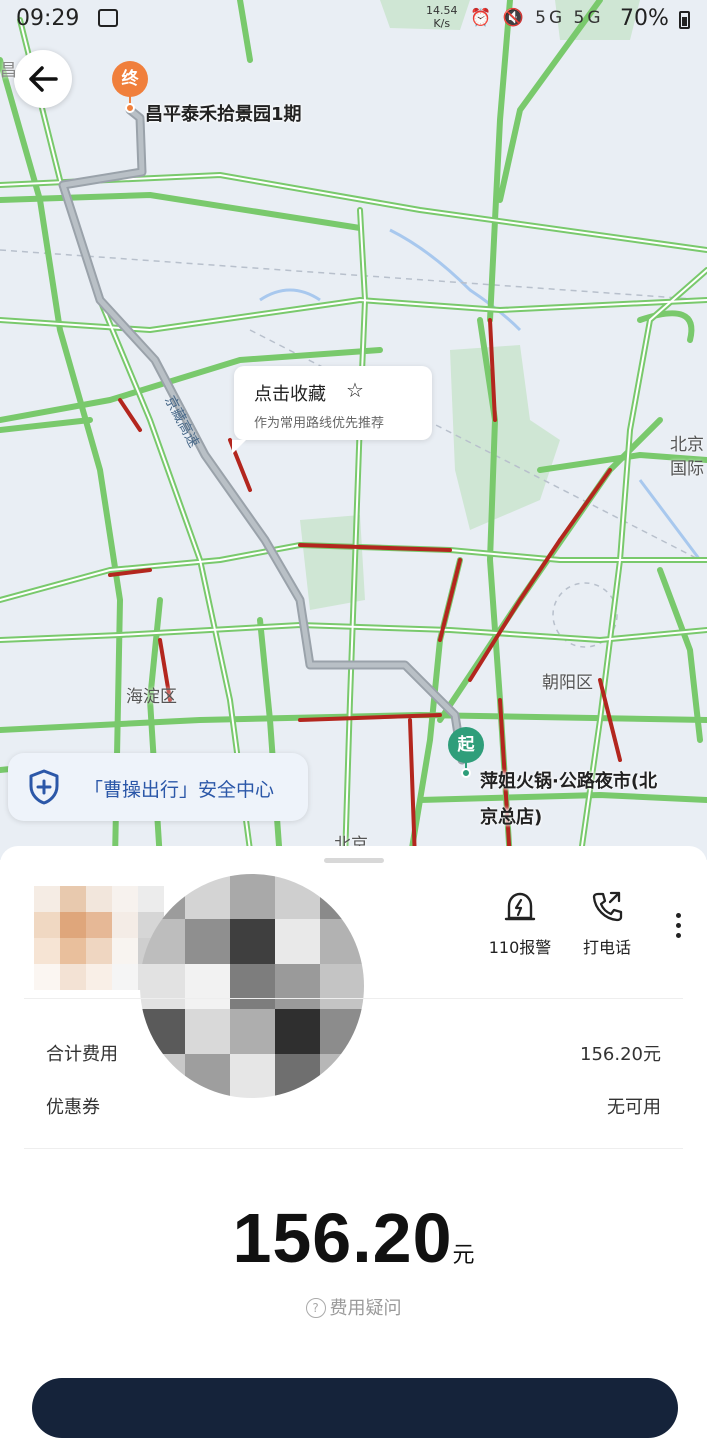 Image resolution: width=707 pixels, height=1438 pixels. Describe the element at coordinates (684, 20) in the screenshot. I see `battery-icon` at that location.